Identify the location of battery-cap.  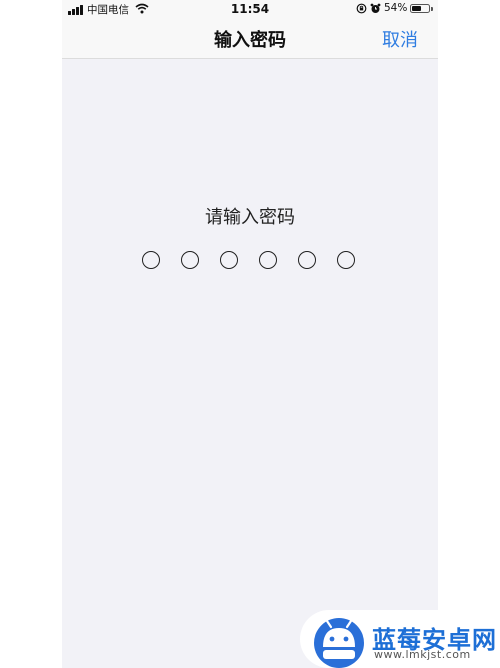
(432, 9).